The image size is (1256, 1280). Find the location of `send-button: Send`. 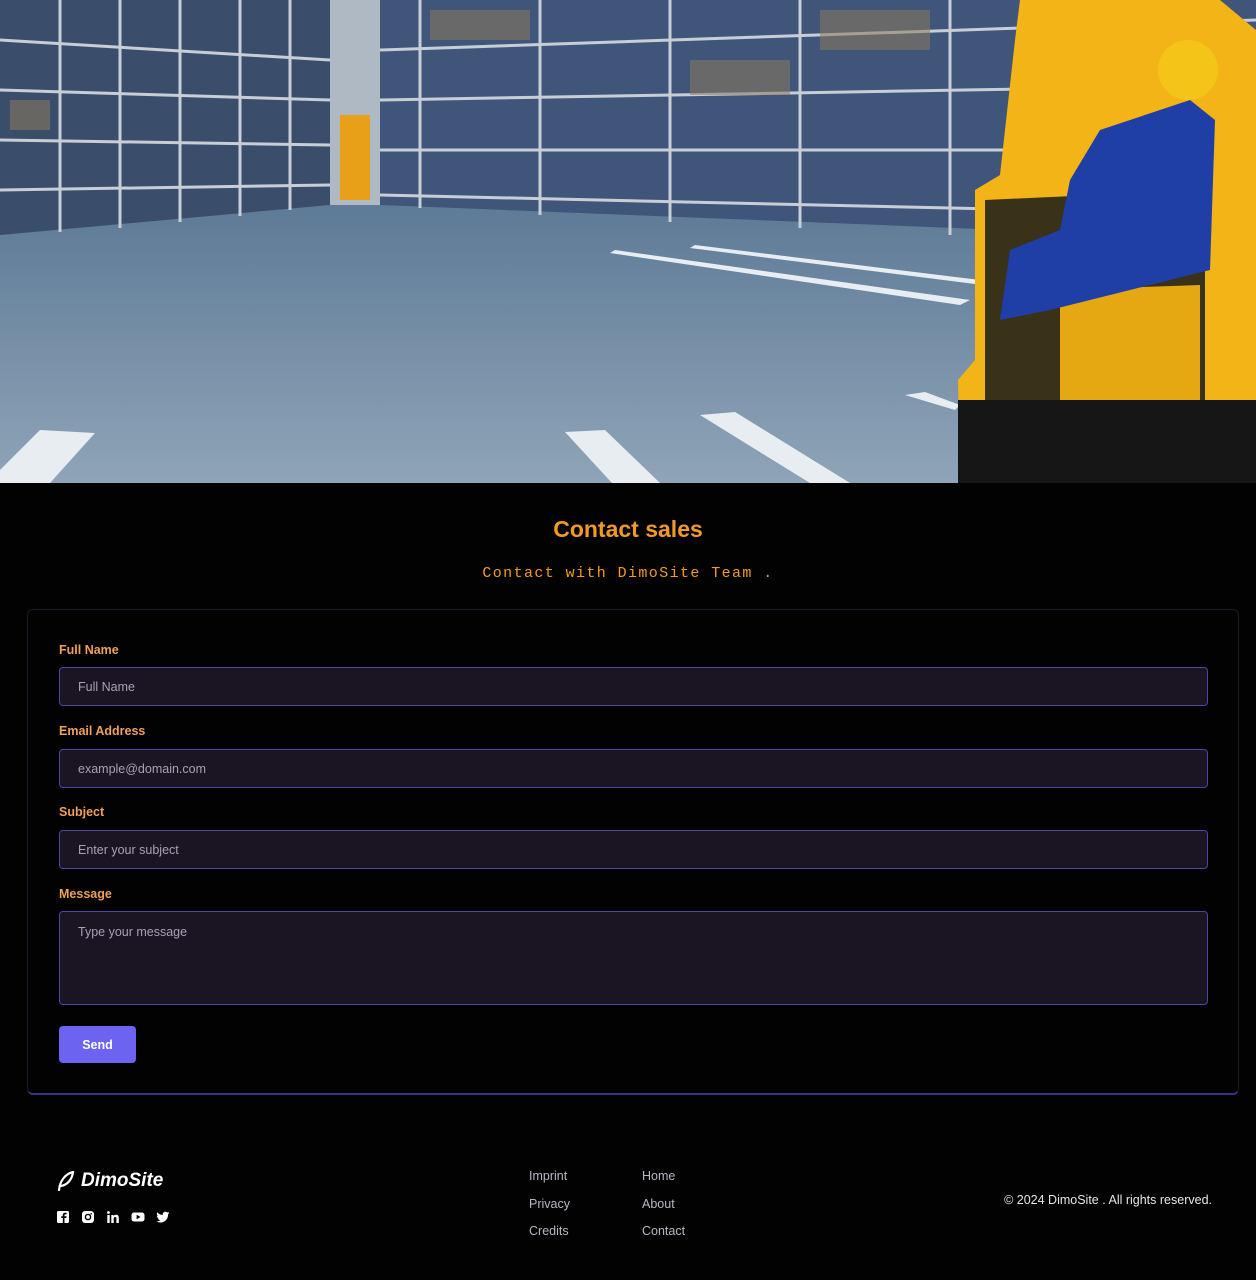

send-button: Send is located at coordinates (97, 1044).